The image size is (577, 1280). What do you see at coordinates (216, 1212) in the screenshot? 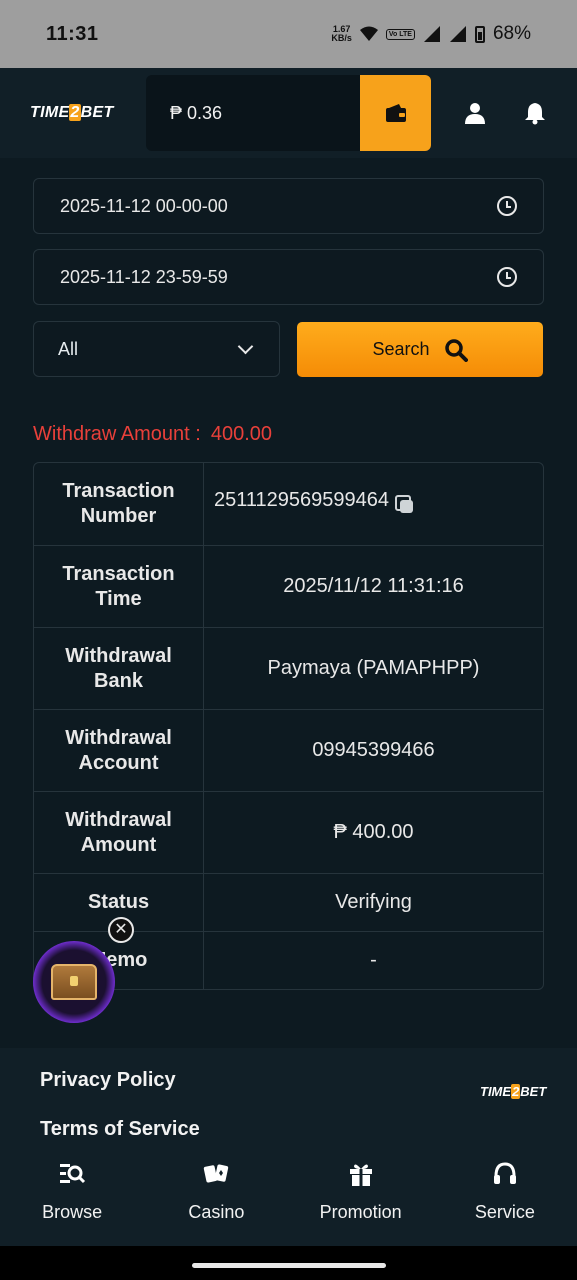
I see `nav-casino-label: Casino` at bounding box center [216, 1212].